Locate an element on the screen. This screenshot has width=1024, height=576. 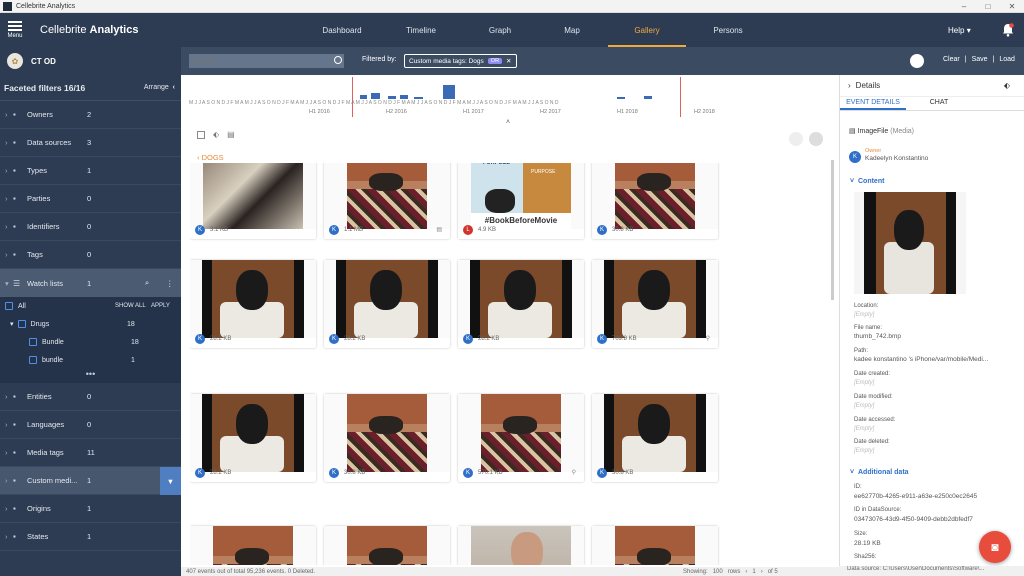
filter-types: › ▪ Types 1 is located at coordinates (90, 171).